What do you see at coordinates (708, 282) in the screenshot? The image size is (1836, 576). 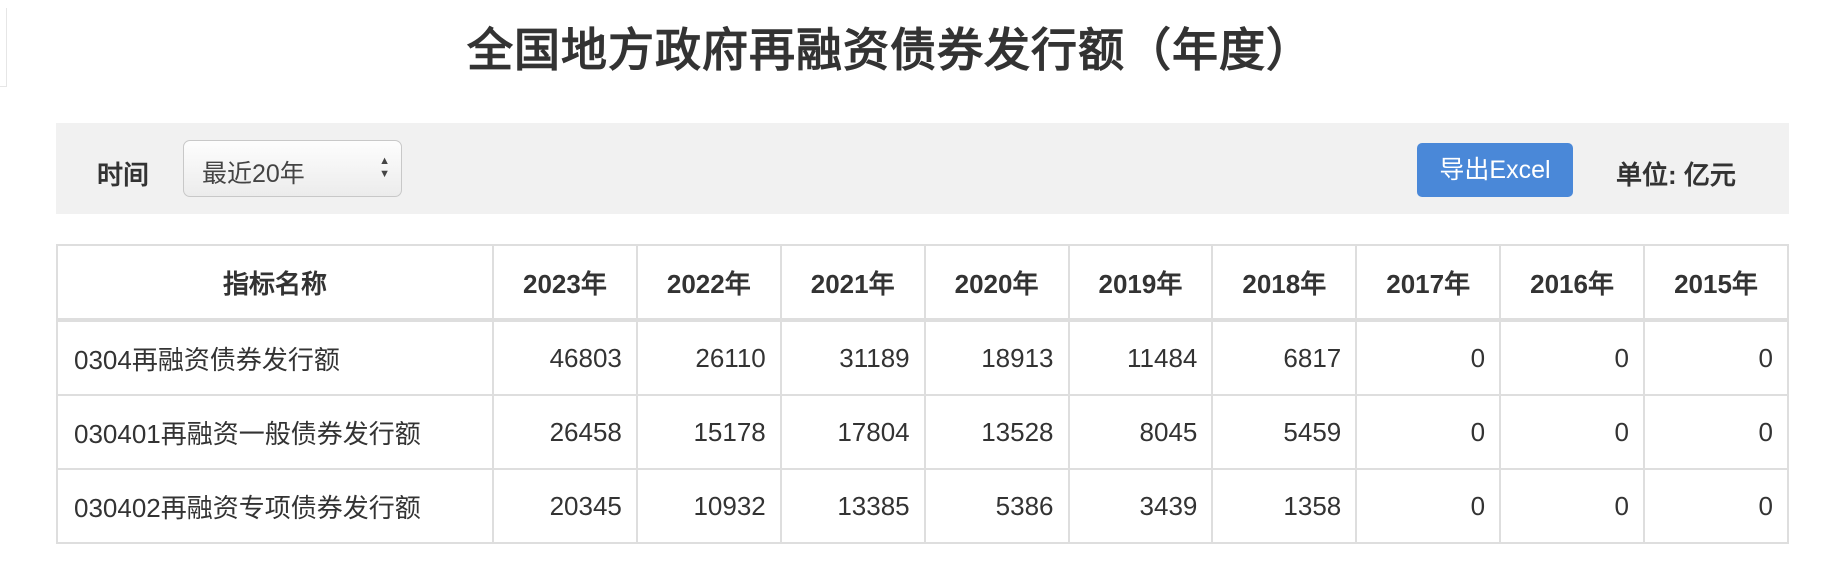 I see `column-header-year: 2022年` at bounding box center [708, 282].